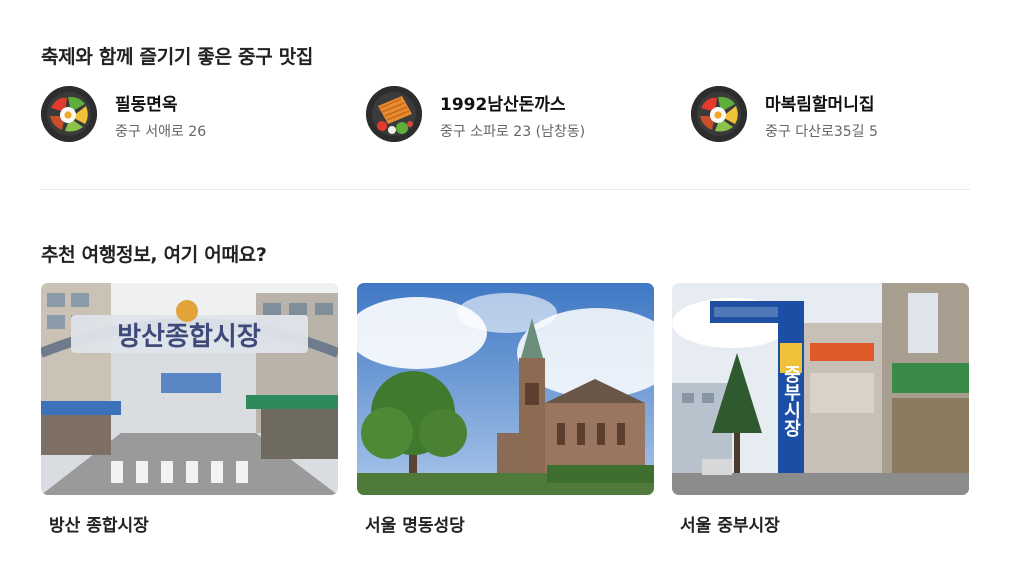  What do you see at coordinates (189, 389) in the screenshot?
I see `place-photo: 방산종합시장` at bounding box center [189, 389].